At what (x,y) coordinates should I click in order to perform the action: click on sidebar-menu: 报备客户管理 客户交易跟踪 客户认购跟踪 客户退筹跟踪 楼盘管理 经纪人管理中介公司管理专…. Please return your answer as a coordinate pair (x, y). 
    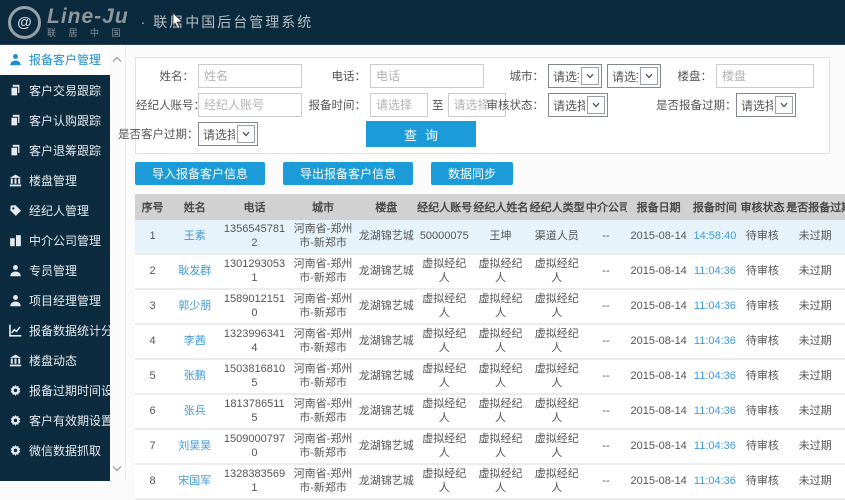
    Looking at the image, I should click on (62, 262).